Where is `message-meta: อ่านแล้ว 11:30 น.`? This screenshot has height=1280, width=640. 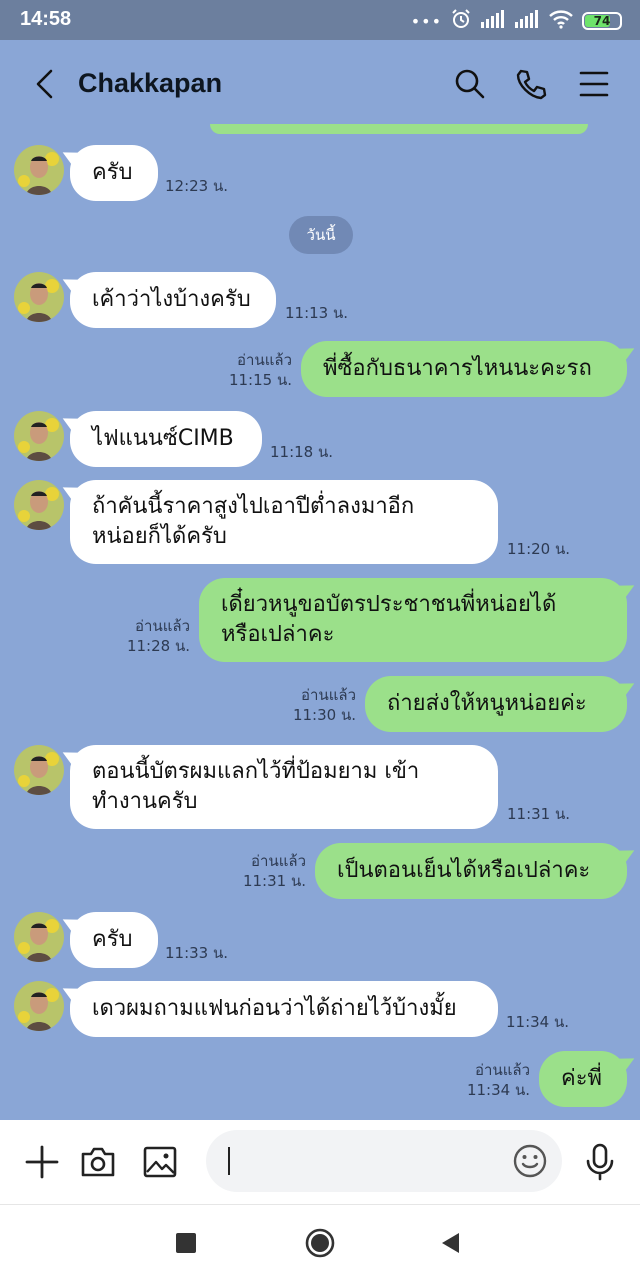
message-meta: อ่านแล้ว 11:30 น. is located at coordinates (310, 705).